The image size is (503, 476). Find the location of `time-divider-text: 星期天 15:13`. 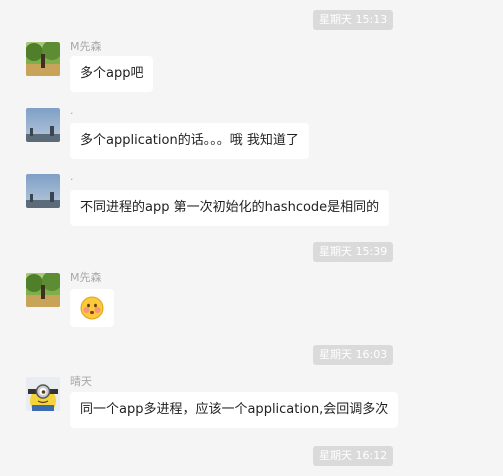

time-divider-text: 星期天 15:13 is located at coordinates (353, 19).